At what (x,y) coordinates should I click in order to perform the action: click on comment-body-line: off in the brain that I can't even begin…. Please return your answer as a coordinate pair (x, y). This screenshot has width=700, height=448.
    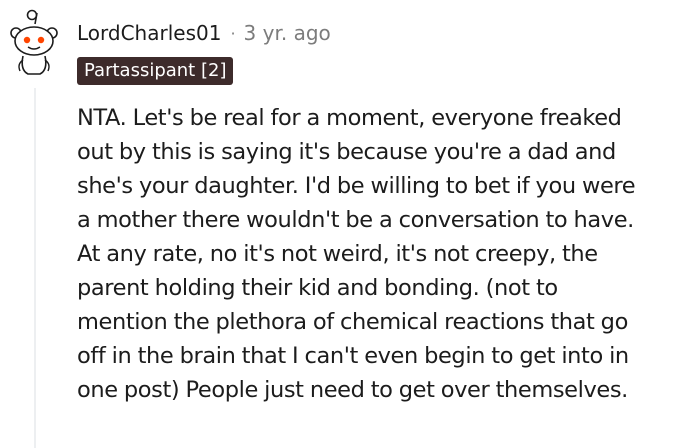
    Looking at the image, I should click on (353, 356).